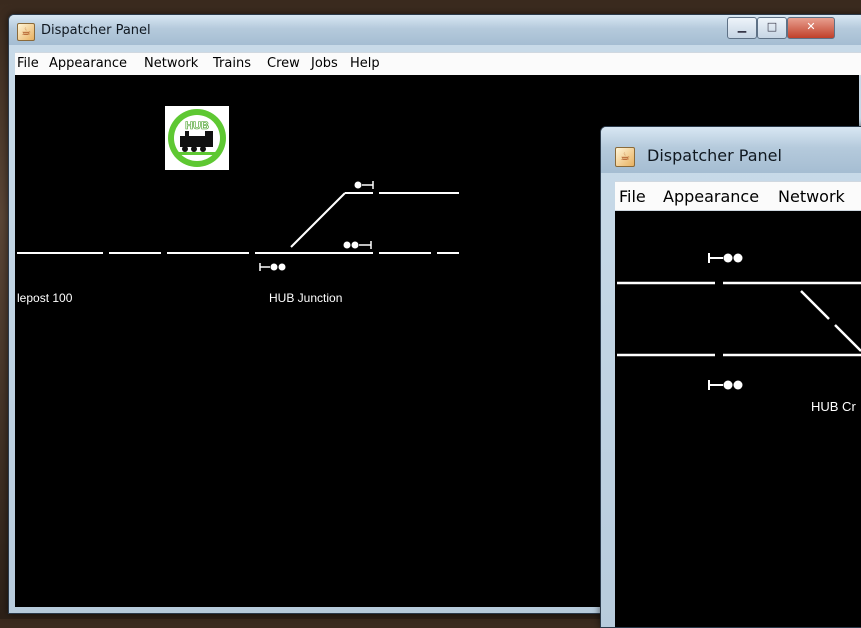 This screenshot has width=861, height=628. I want to click on turnout-track, so click(318, 220).